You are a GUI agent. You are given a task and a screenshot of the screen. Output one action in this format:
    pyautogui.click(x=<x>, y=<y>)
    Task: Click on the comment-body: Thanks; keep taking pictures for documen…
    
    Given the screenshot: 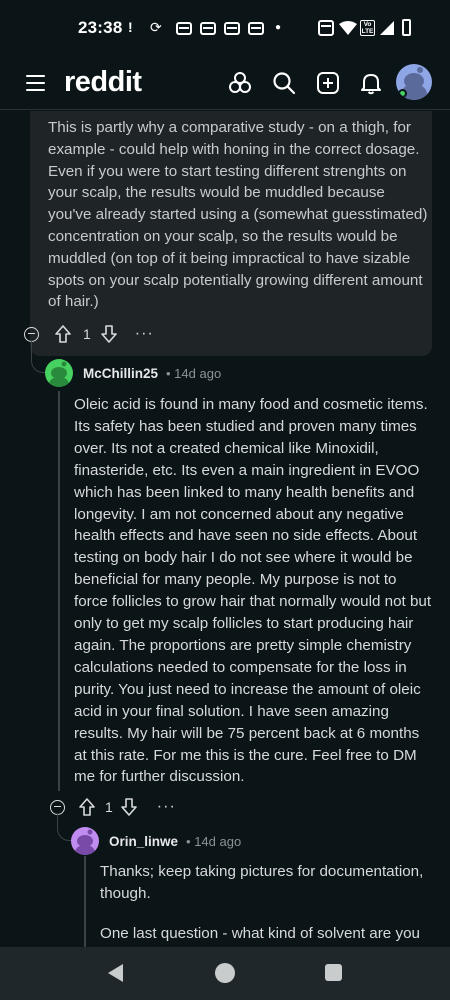 What is the action you would take?
    pyautogui.click(x=267, y=904)
    